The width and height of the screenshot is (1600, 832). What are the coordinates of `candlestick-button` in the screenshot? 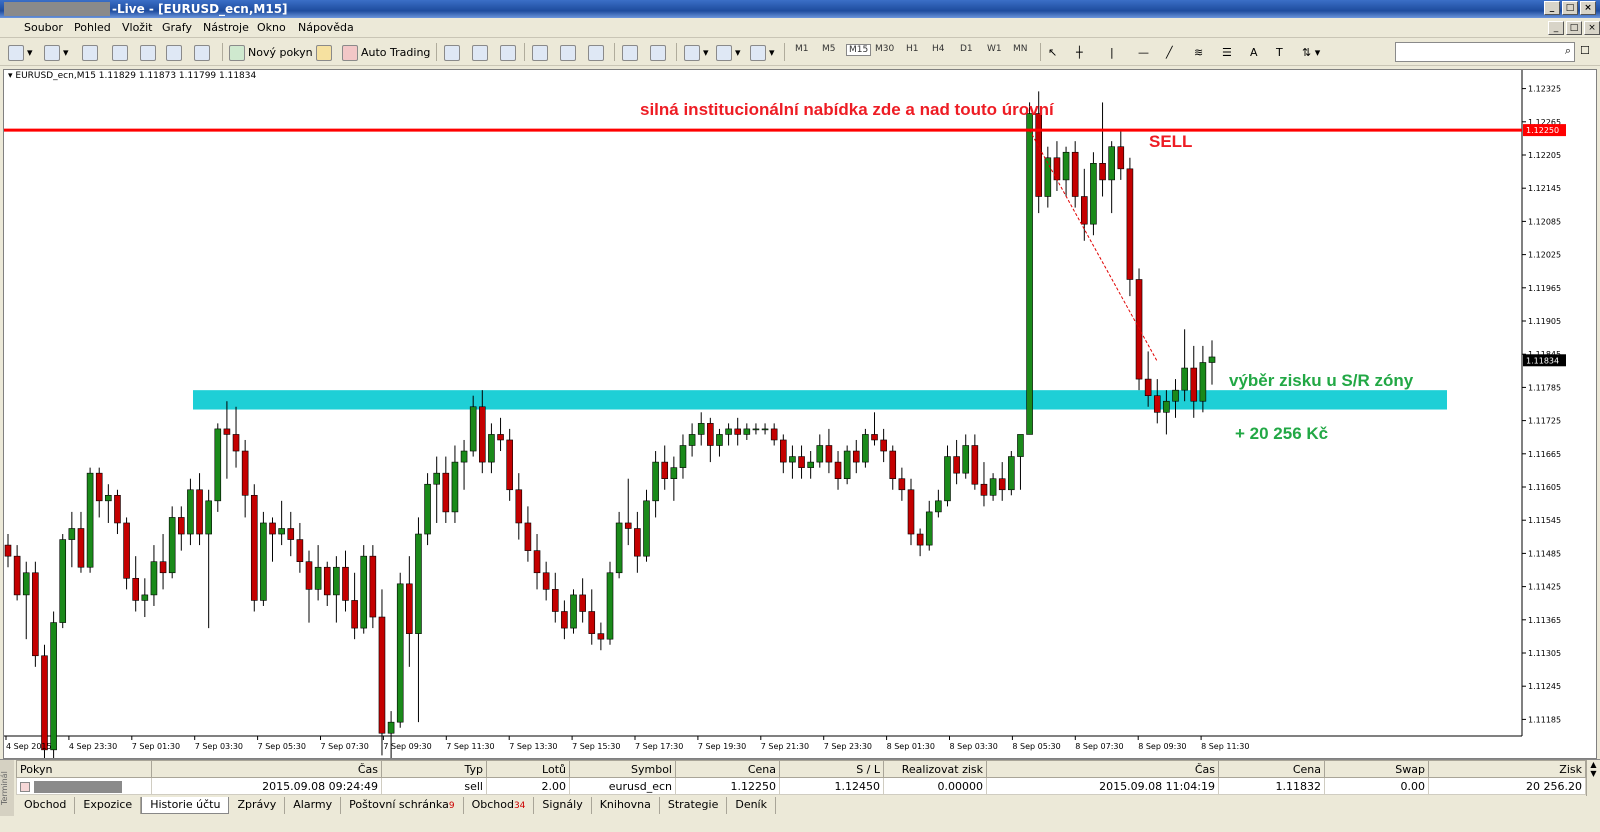 It's located at (481, 52).